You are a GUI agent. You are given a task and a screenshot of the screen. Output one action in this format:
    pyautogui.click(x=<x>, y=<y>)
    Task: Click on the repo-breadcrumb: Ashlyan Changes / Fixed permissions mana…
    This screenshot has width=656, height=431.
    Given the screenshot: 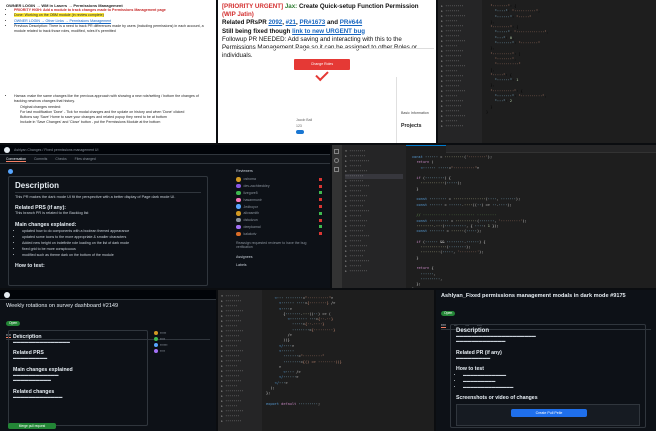 What is the action you would take?
    pyautogui.click(x=56, y=150)
    